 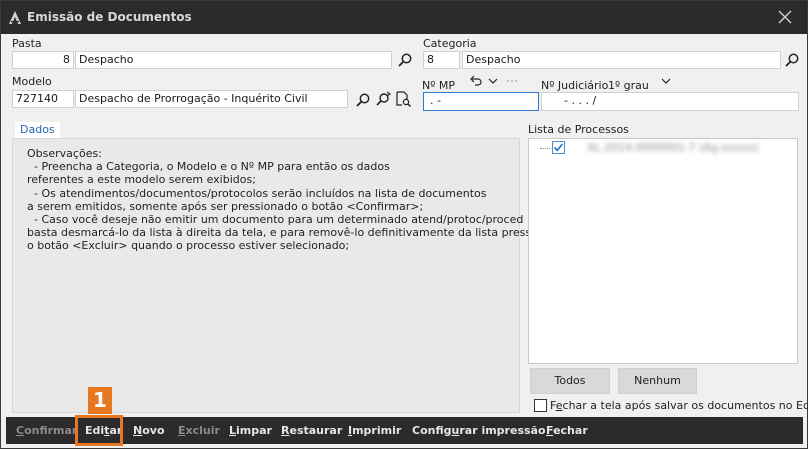 What do you see at coordinates (15, 17) in the screenshot?
I see `app-logo-icon` at bounding box center [15, 17].